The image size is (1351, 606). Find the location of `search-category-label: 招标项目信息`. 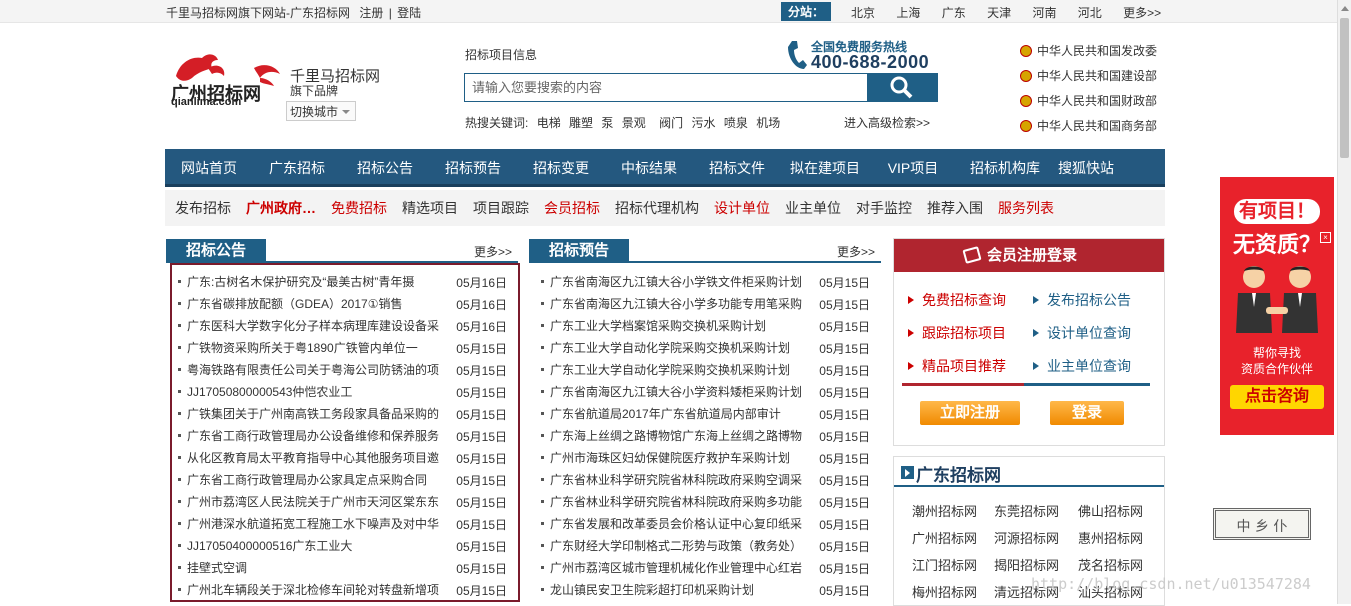

search-category-label: 招标项目信息 is located at coordinates (501, 54).